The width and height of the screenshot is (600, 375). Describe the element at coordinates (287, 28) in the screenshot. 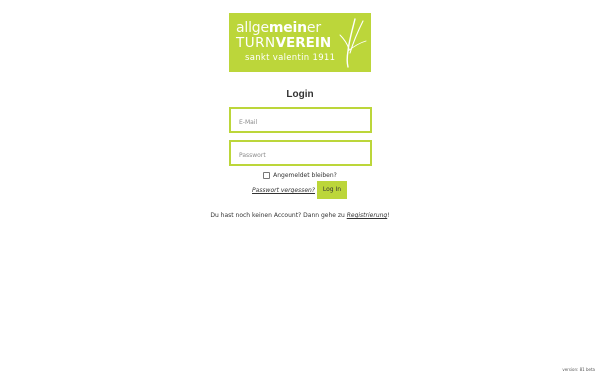

I see `logo-text-mein: mein` at that location.